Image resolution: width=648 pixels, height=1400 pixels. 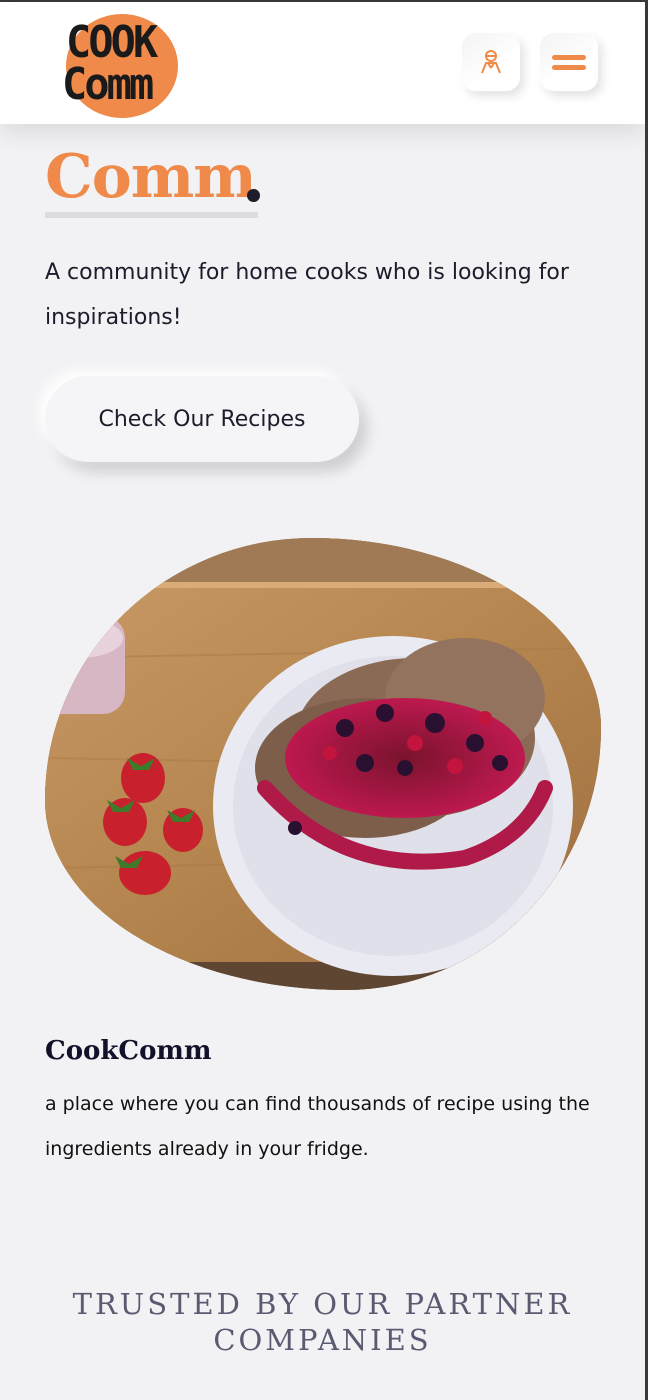 I want to click on check-recipes-button: Check Our Recipes, so click(x=202, y=419).